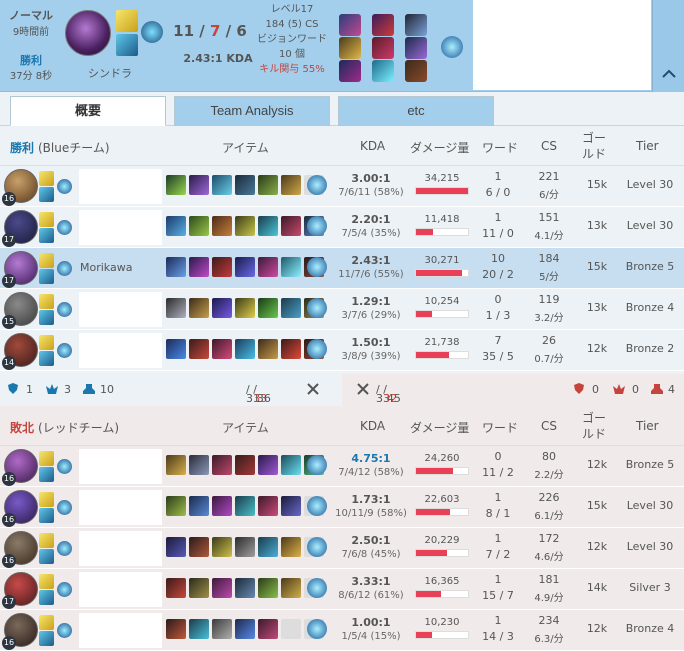  Describe the element at coordinates (668, 46) in the screenshot. I see `collapse-toggle-button` at that location.